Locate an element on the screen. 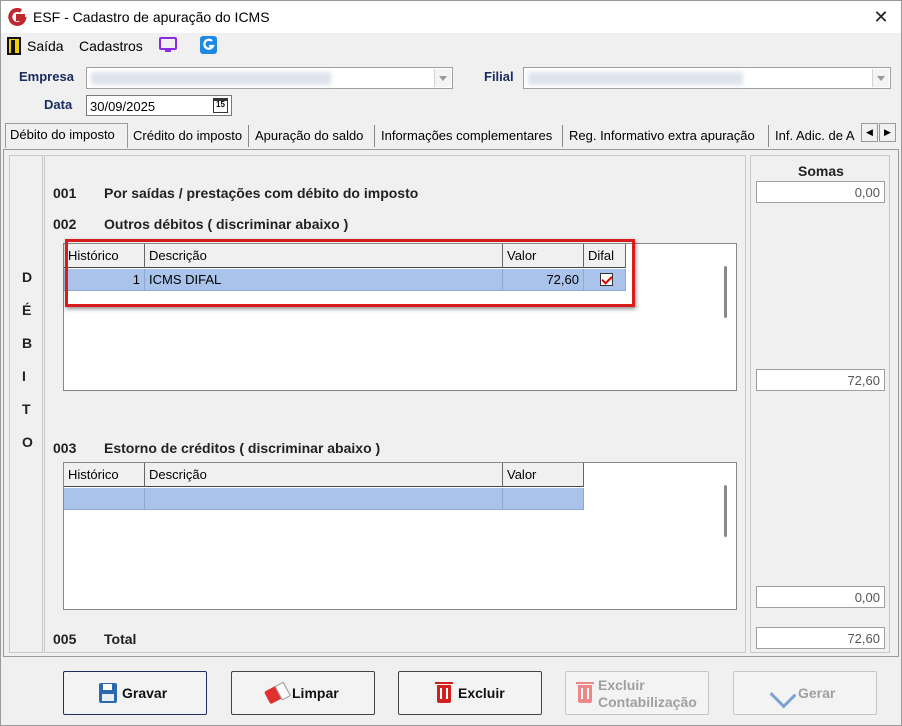 The width and height of the screenshot is (902, 726). excluir-contab-label-2: Contabilização is located at coordinates (647, 702).